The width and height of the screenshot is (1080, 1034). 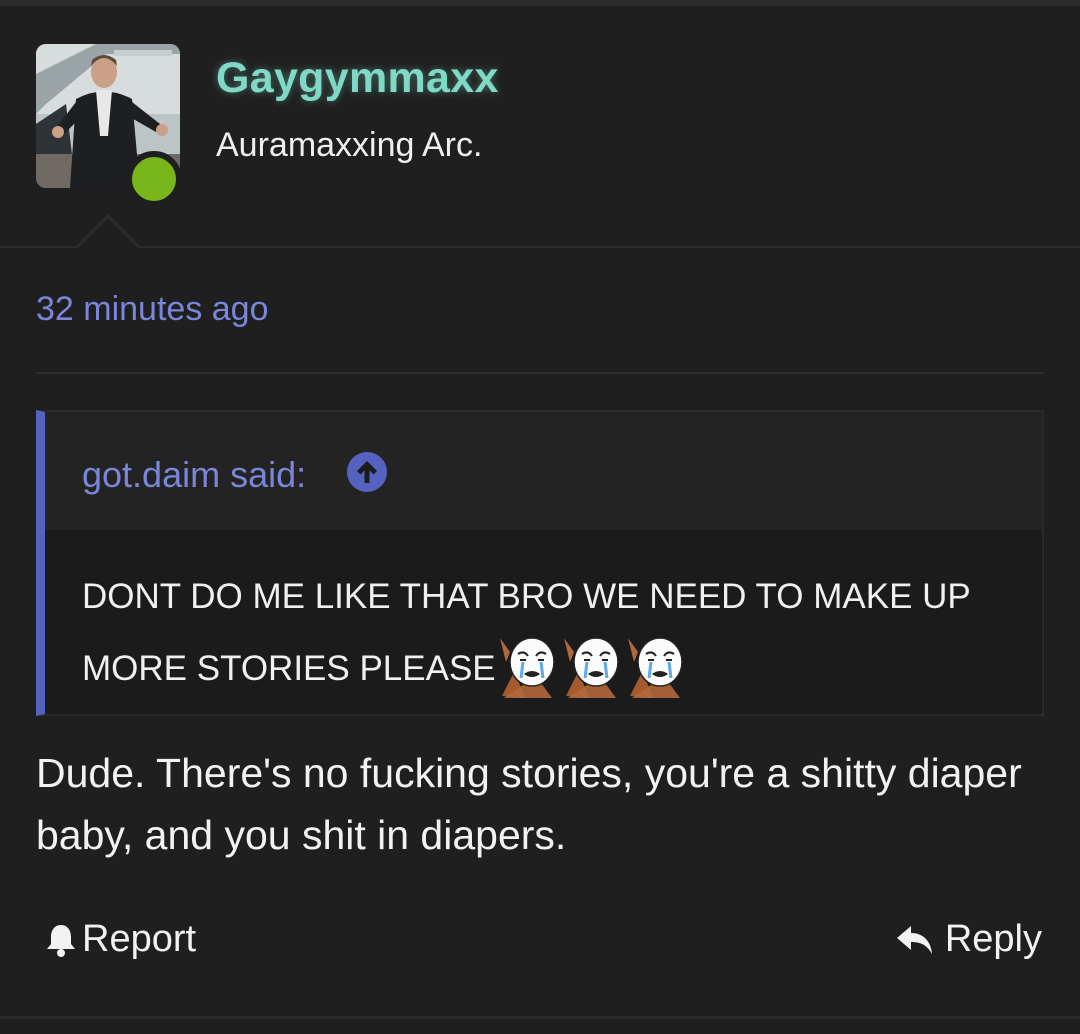 What do you see at coordinates (540, 373) in the screenshot?
I see `divider` at bounding box center [540, 373].